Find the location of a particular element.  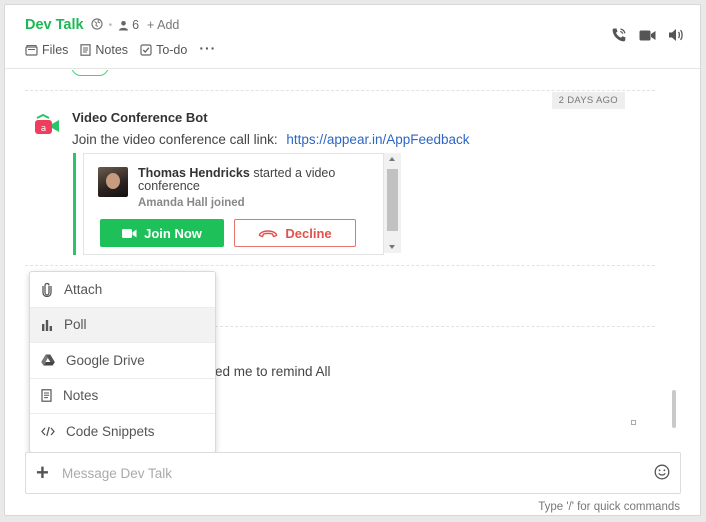

menu-item-label: Google Drive is located at coordinates (105, 360).